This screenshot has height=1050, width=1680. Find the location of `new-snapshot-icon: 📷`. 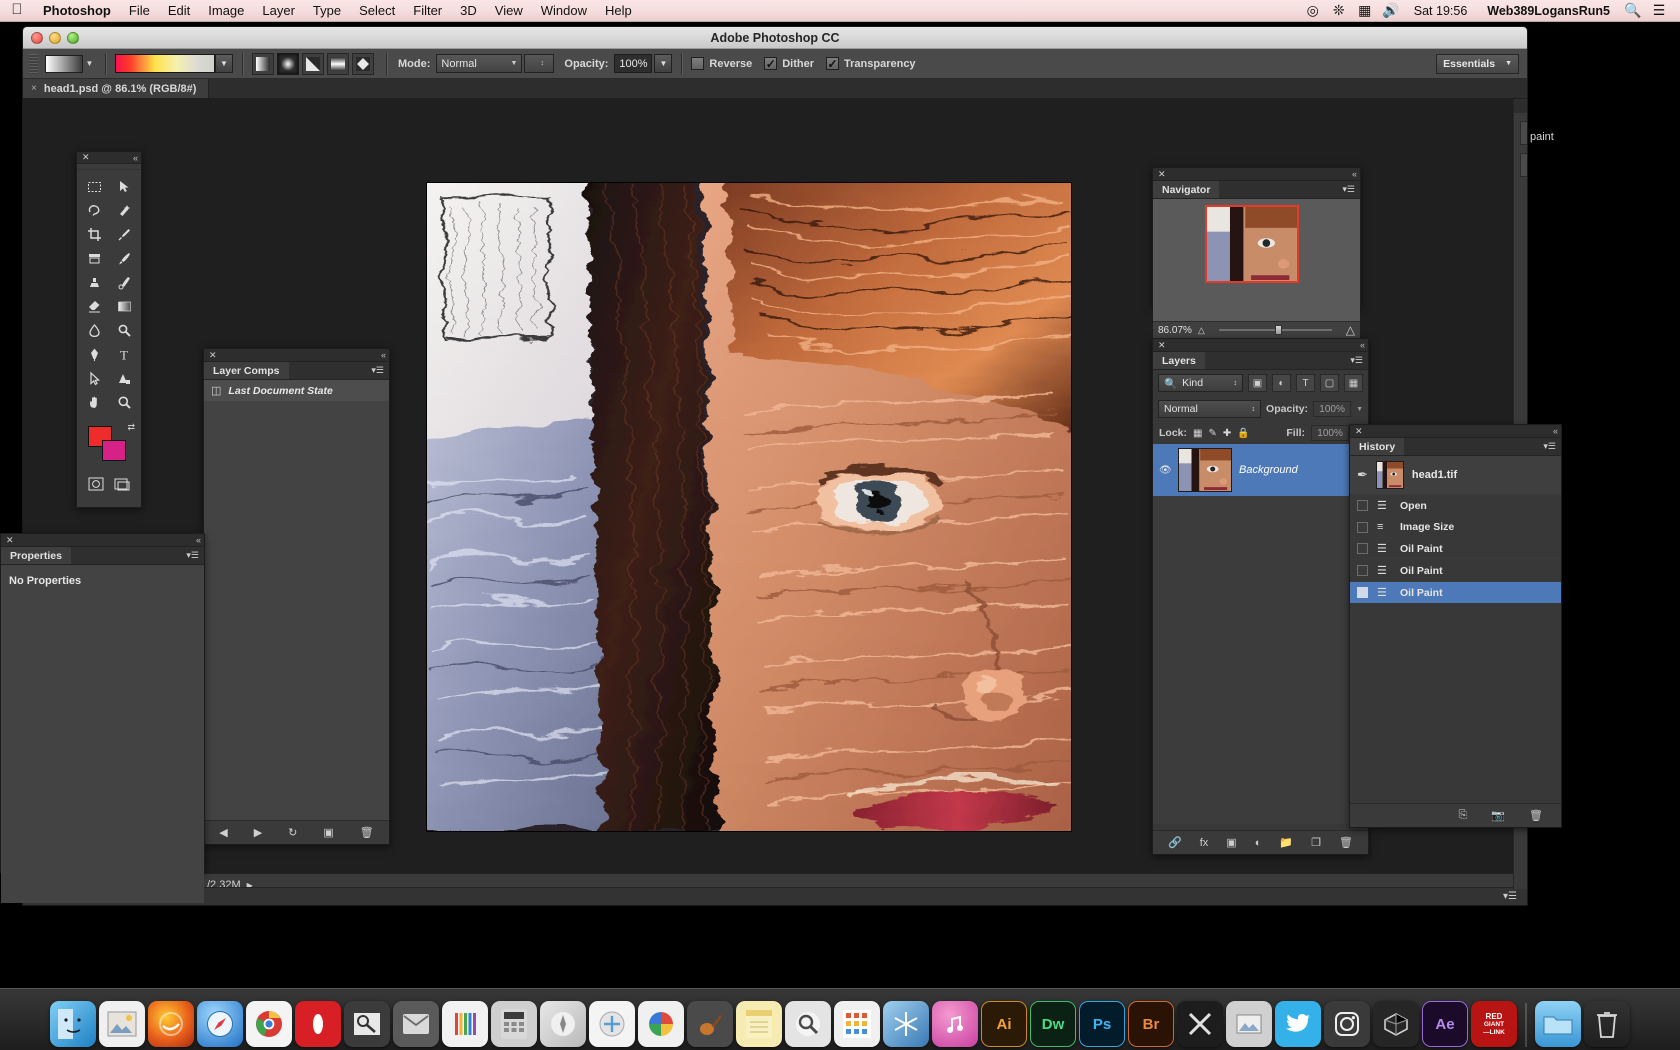

new-snapshot-icon: 📷 is located at coordinates (1498, 815).